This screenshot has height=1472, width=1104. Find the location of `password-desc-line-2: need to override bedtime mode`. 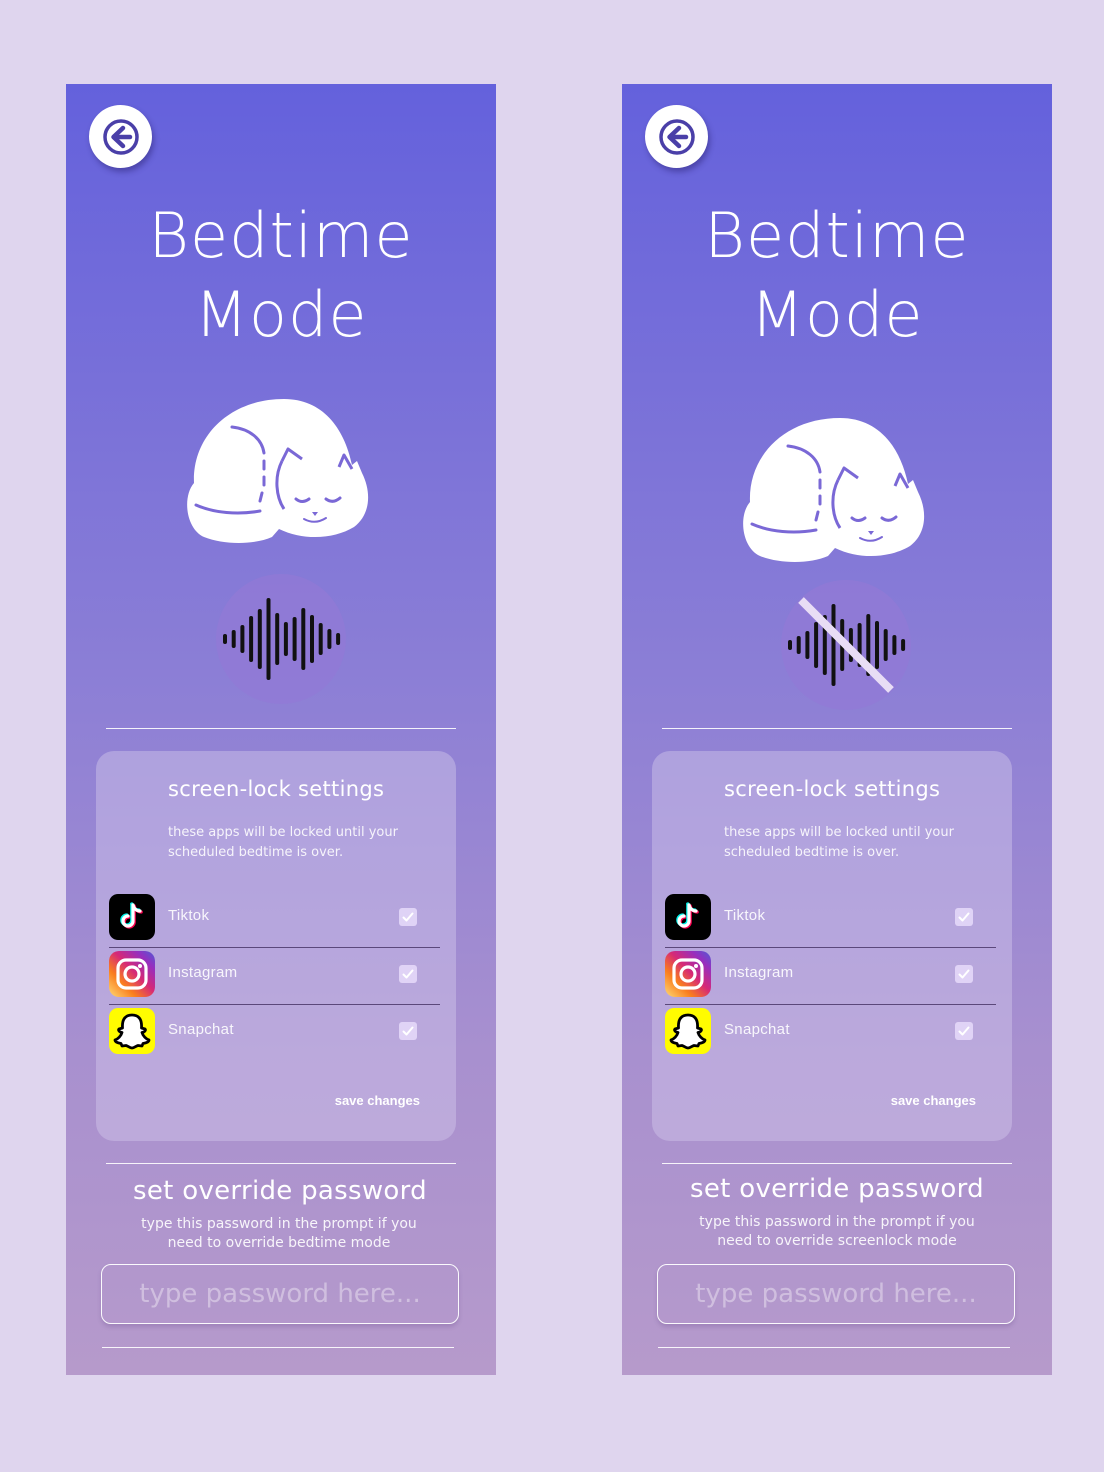

password-desc-line-2: need to override bedtime mode is located at coordinates (279, 1243).